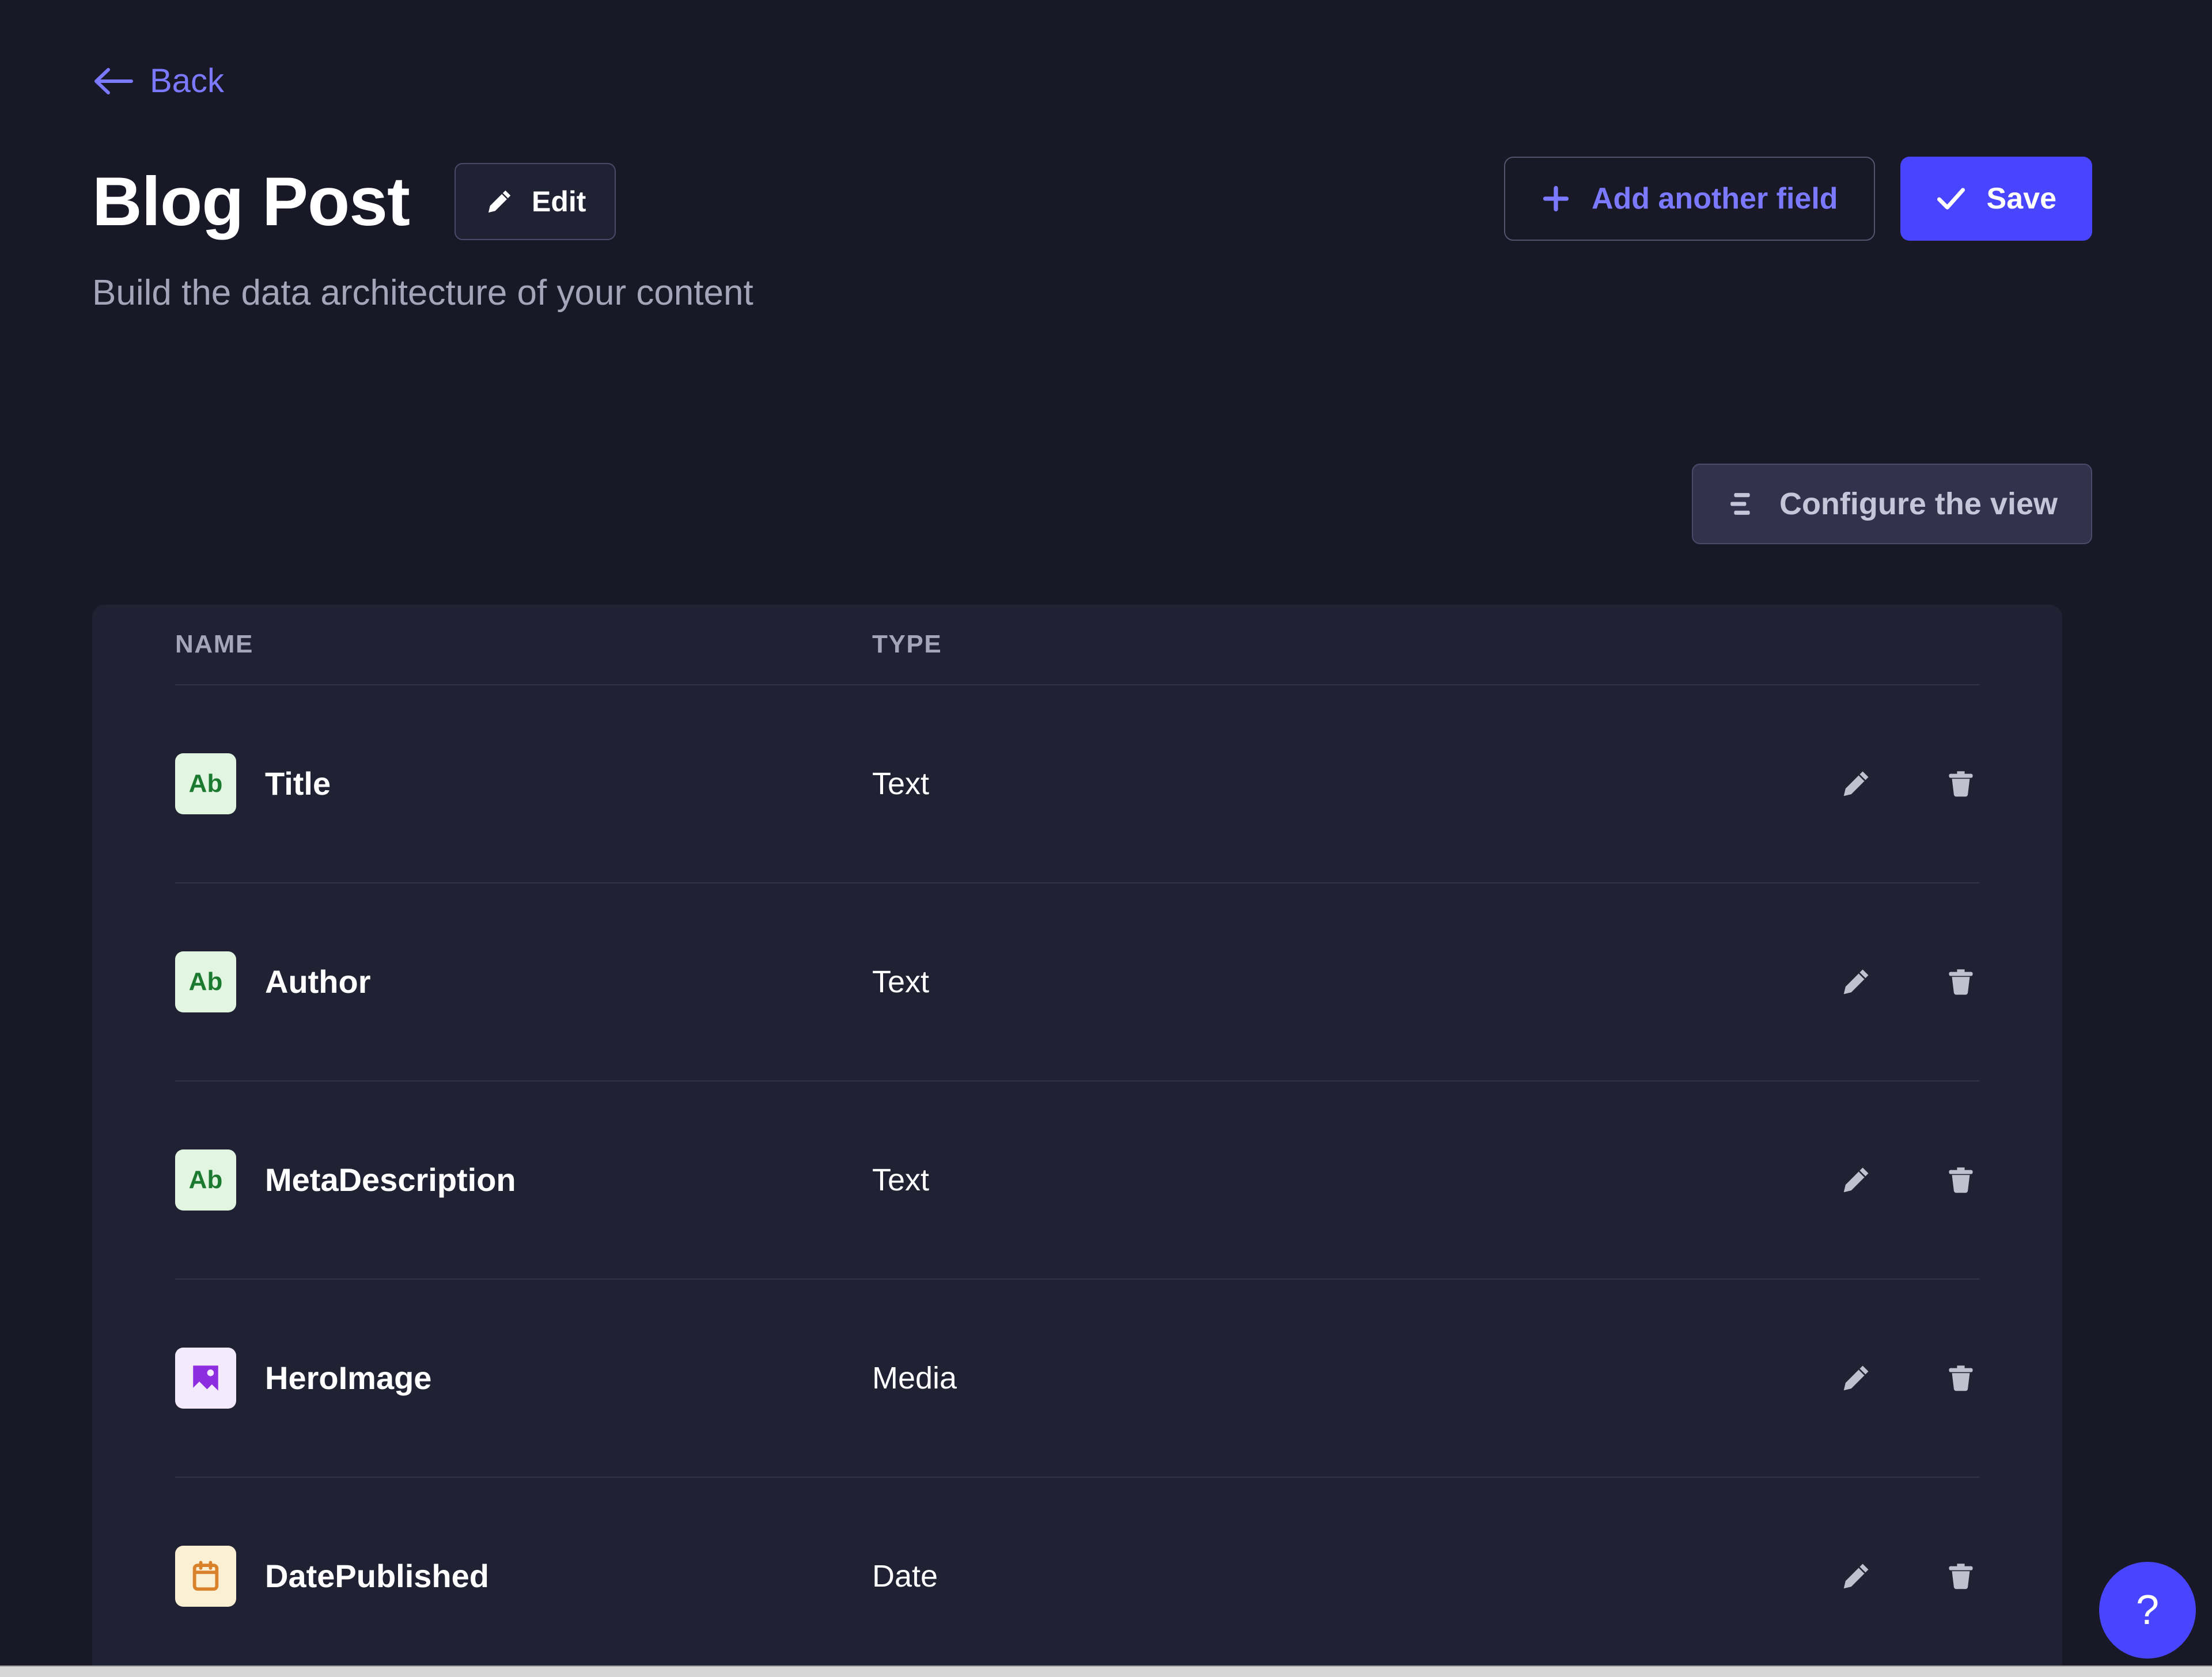 The image size is (2212, 1677). I want to click on cell-name: Ab Author, so click(523, 981).